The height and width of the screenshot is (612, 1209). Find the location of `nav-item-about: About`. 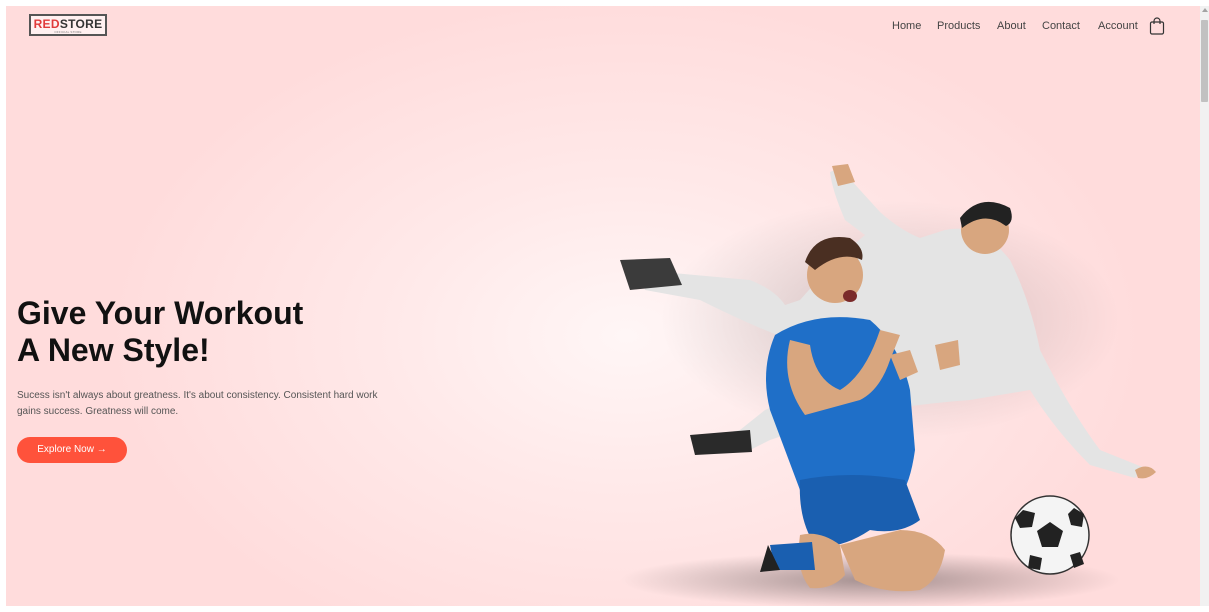

nav-item-about: About is located at coordinates (1011, 26).